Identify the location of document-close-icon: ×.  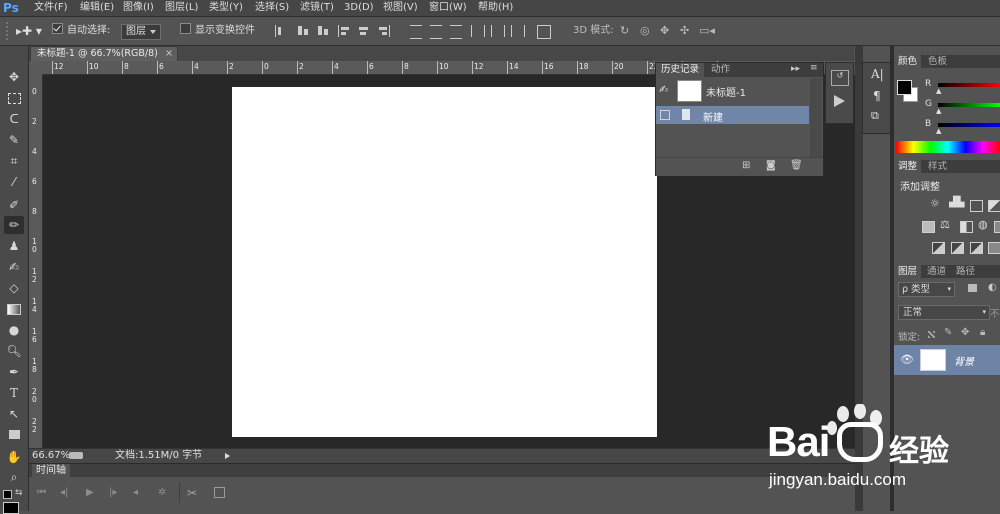
(169, 54).